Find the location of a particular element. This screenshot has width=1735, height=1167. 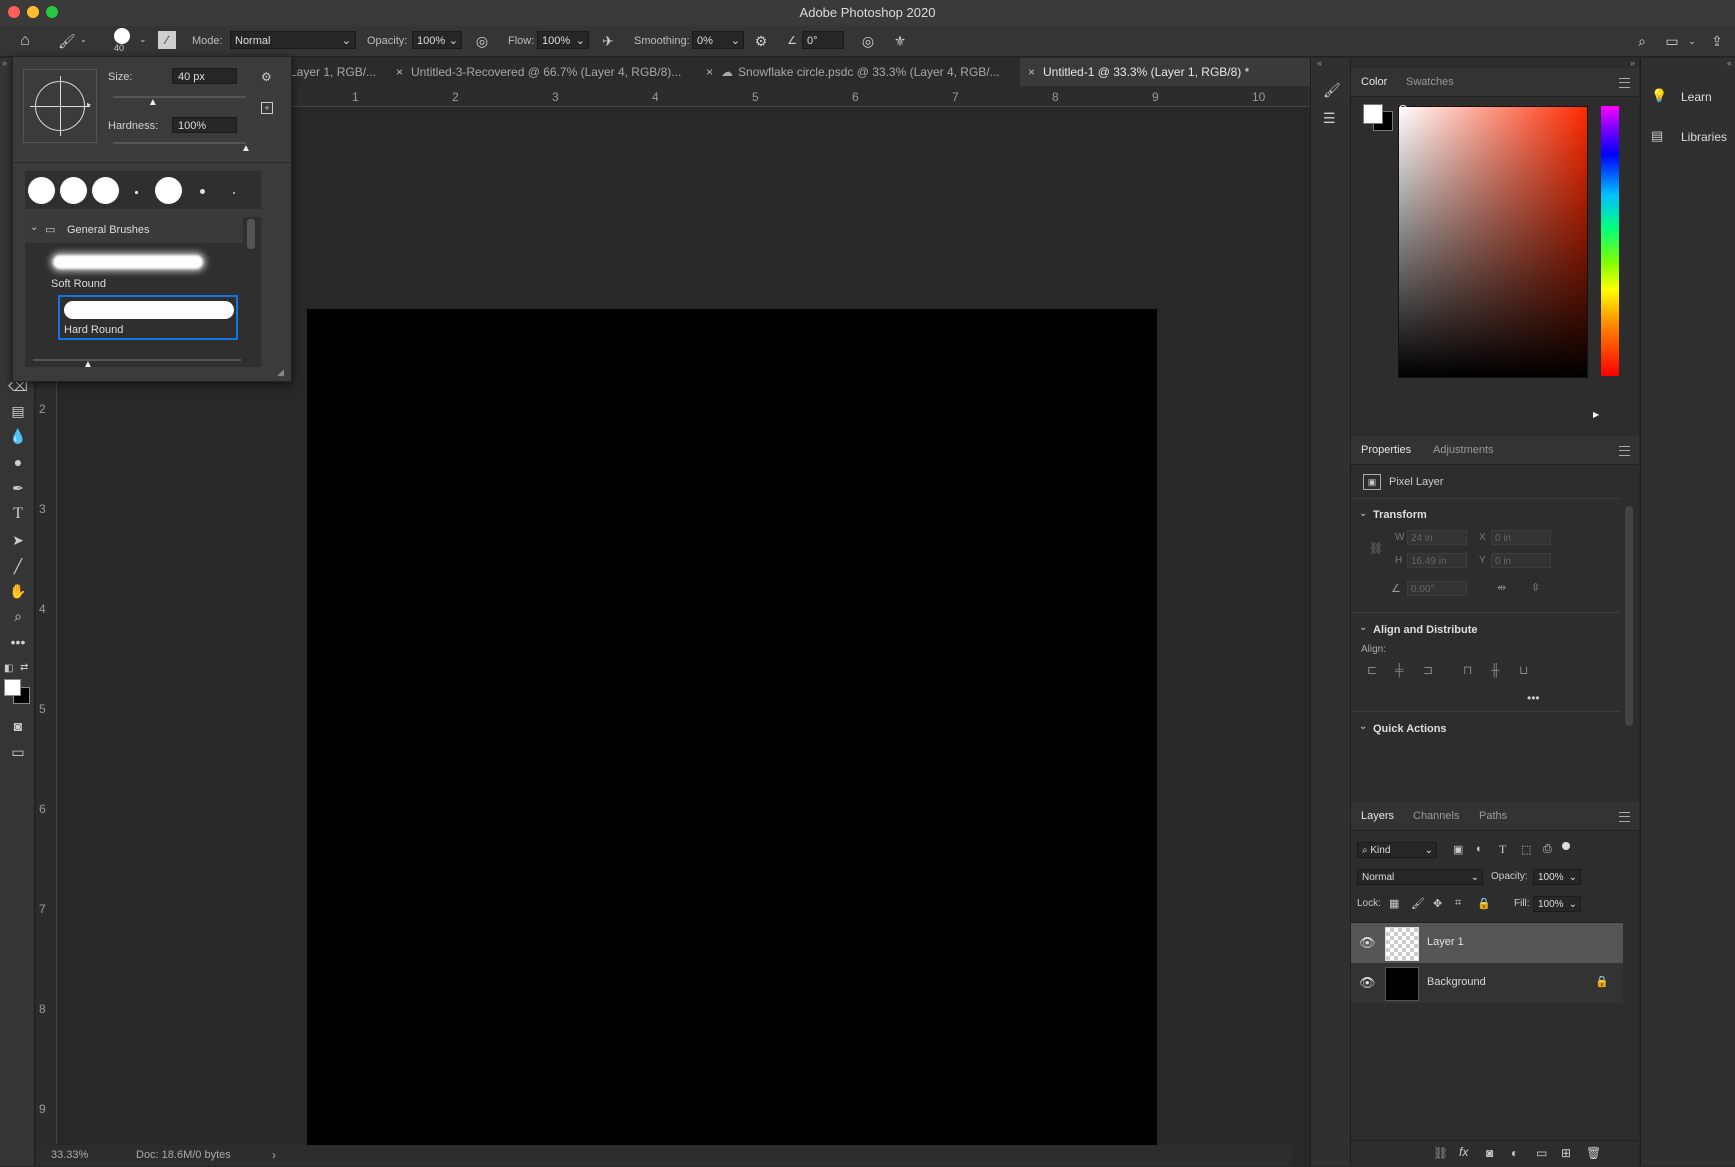

link-layers-icon: ⛓ is located at coordinates (1440, 1153).